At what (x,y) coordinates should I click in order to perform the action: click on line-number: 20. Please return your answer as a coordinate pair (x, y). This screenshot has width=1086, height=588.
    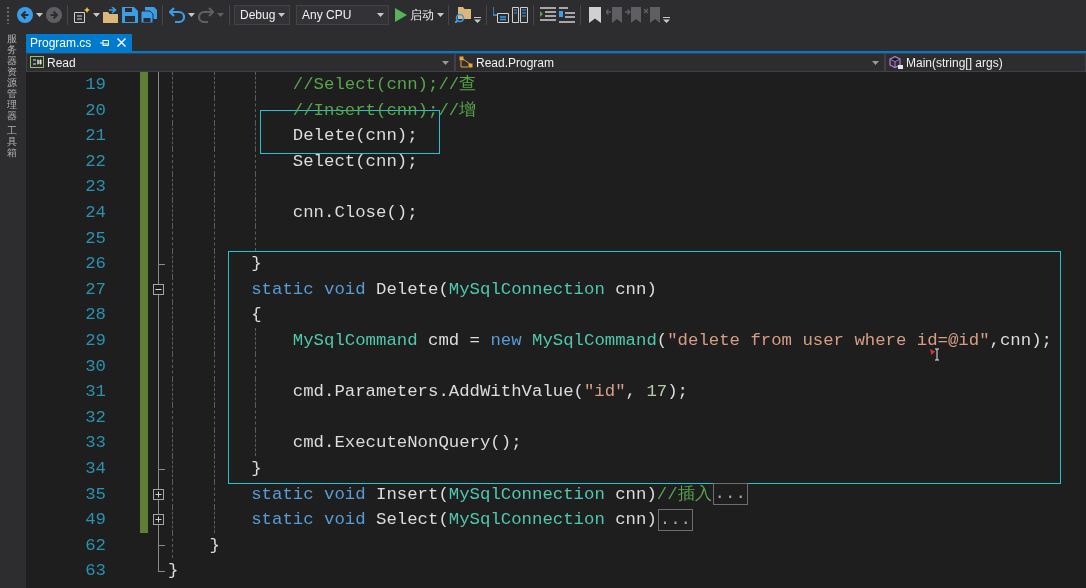
    Looking at the image, I should click on (95, 110).